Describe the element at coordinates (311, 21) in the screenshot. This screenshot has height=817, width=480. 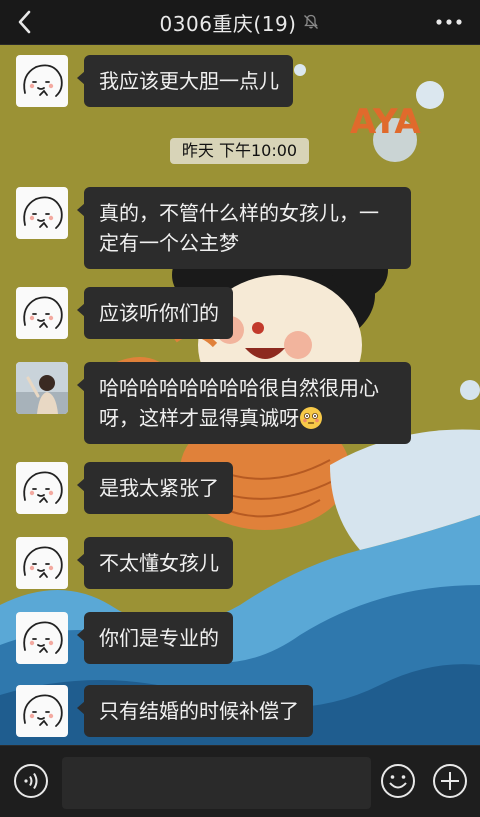
I see `bell-off-icon` at that location.